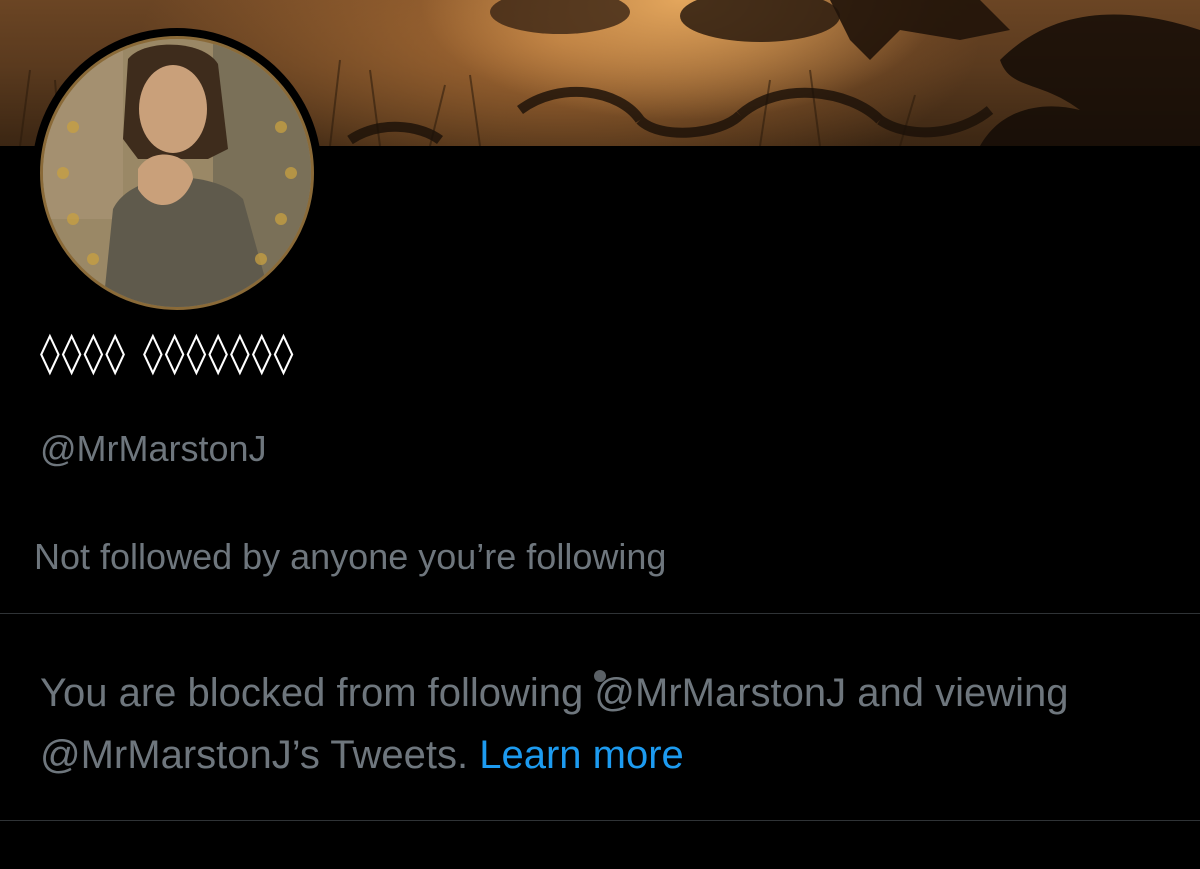  What do you see at coordinates (581, 755) in the screenshot?
I see `learn-more-link: Learn more` at bounding box center [581, 755].